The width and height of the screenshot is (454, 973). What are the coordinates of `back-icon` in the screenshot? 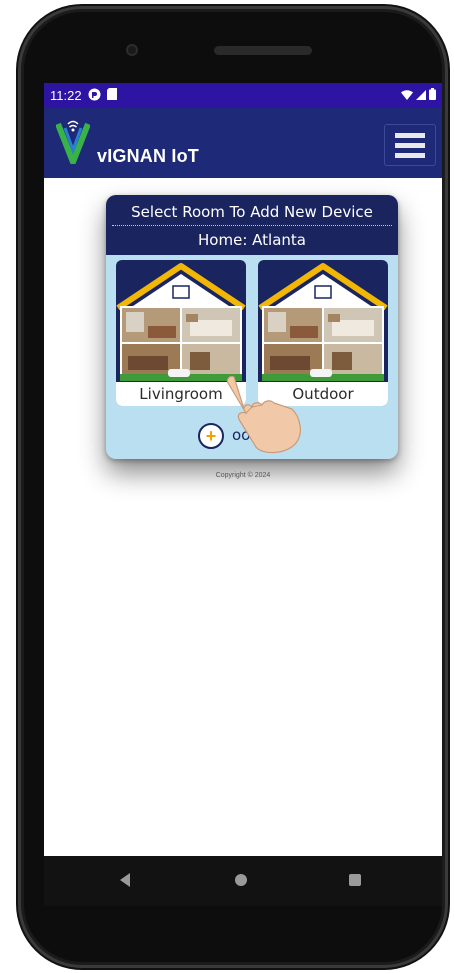 It's located at (125, 880).